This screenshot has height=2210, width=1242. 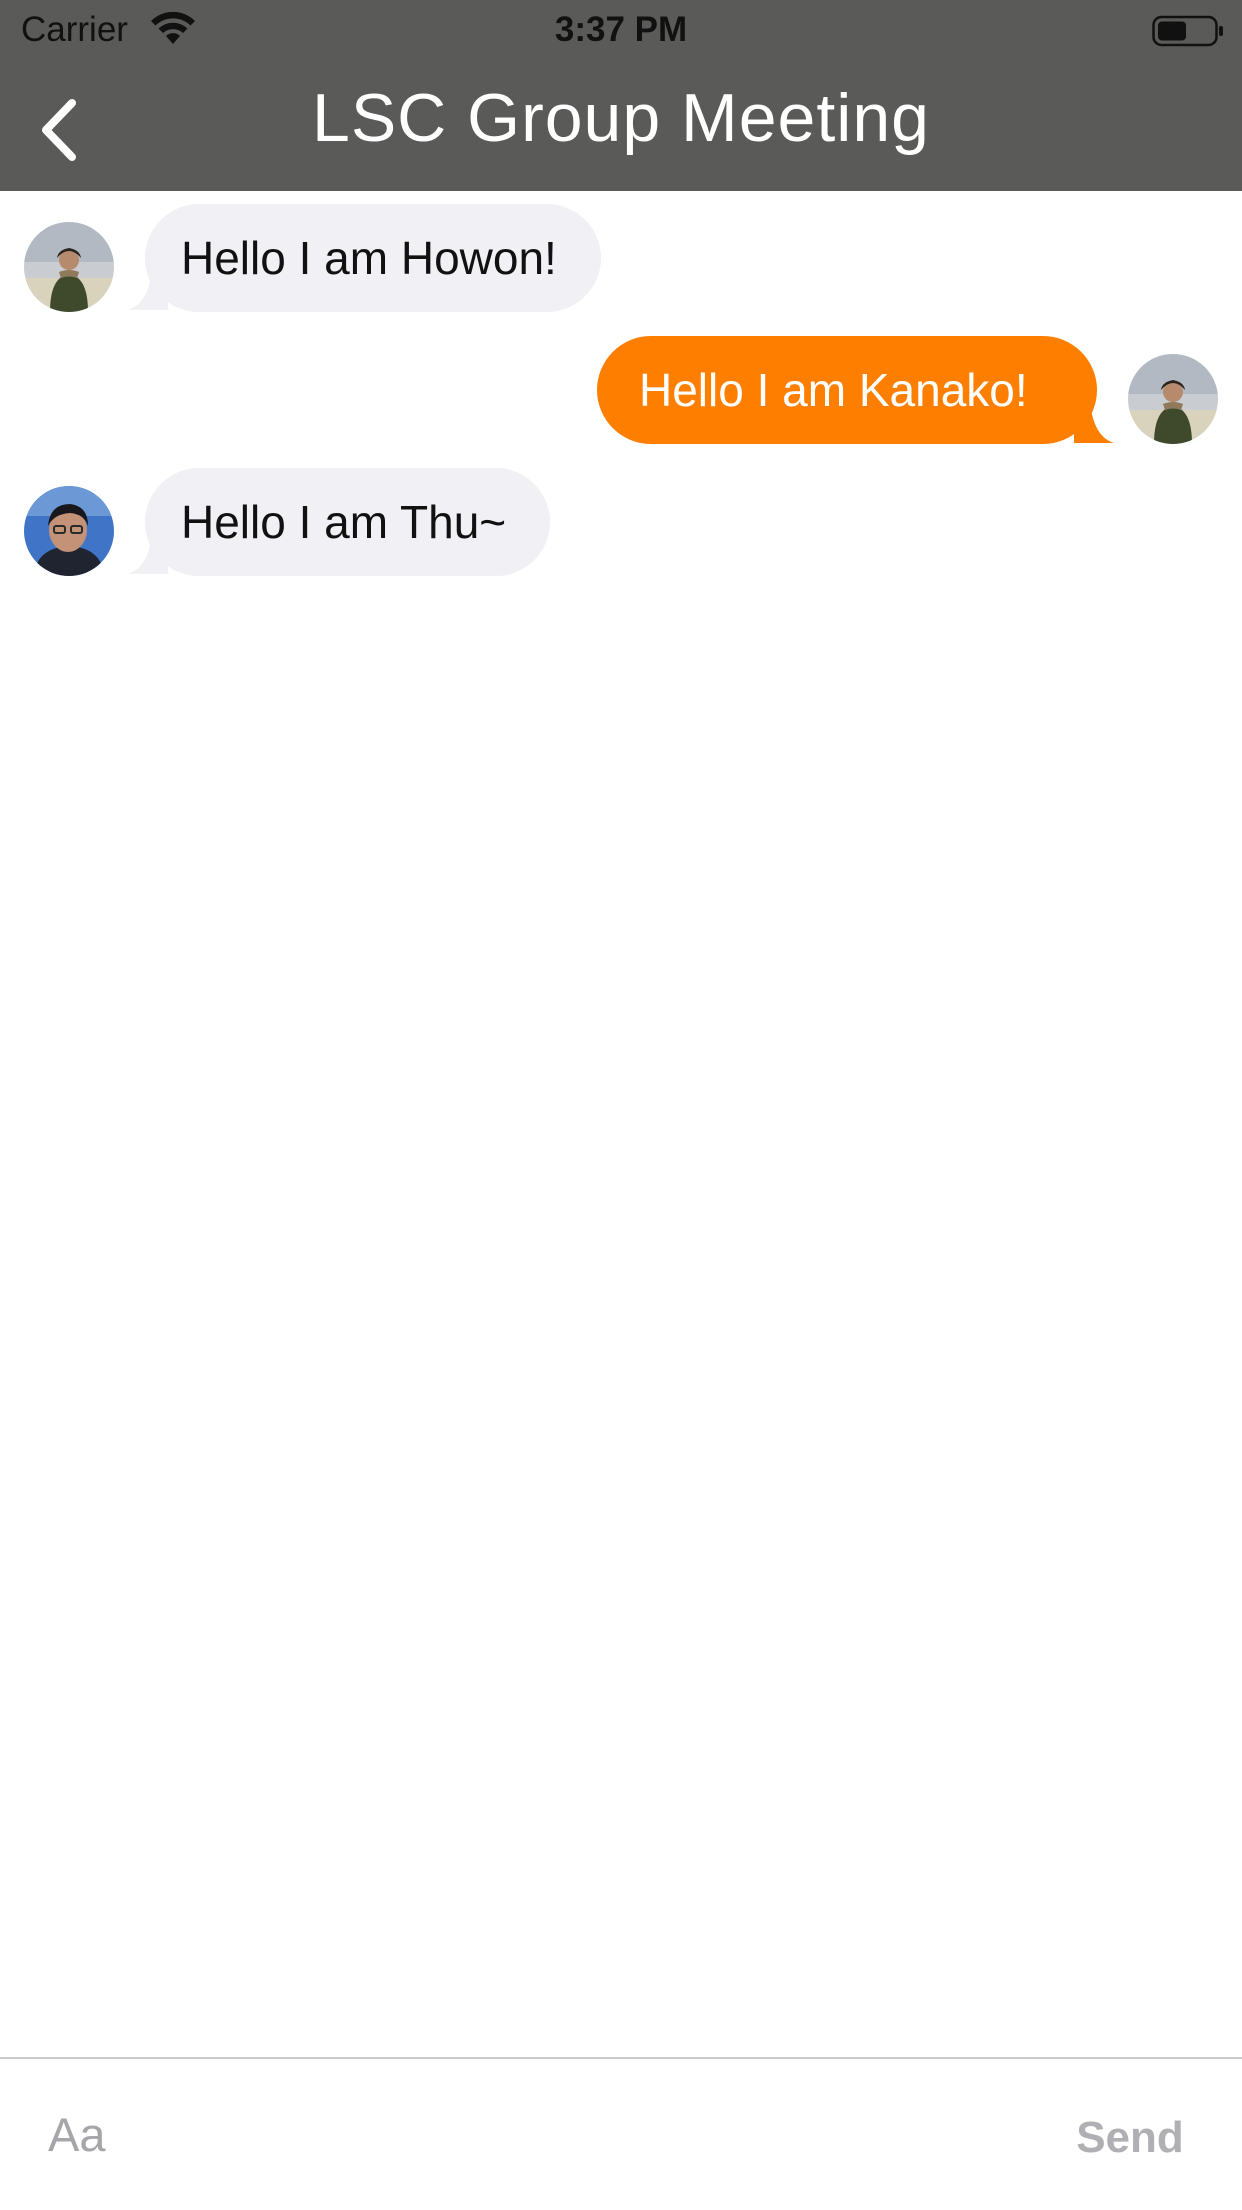 I want to click on message-text: Hello I am Kanako!, so click(x=833, y=390).